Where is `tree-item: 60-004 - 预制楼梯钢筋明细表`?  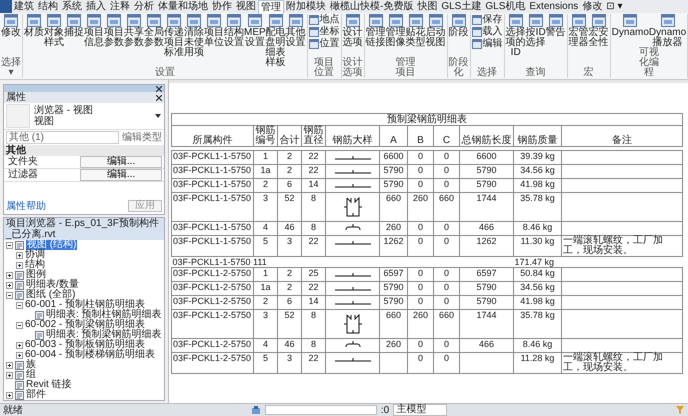 tree-item: 60-004 - 预制楼梯钢筋明细表 is located at coordinates (90, 355).